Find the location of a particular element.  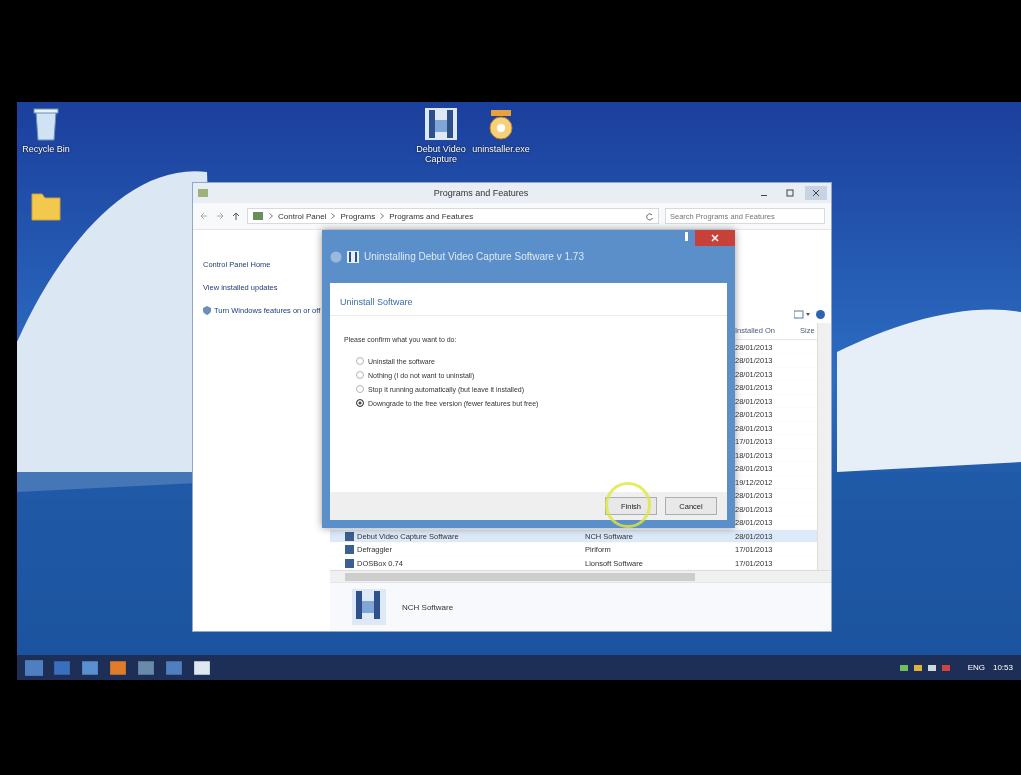

desktop-icon-label: uninstaller.exe is located at coordinates (501, 149).